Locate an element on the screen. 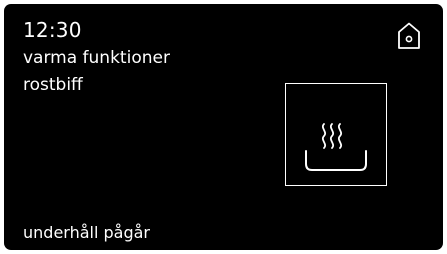  mode-label: varma funktioner is located at coordinates (96, 58).